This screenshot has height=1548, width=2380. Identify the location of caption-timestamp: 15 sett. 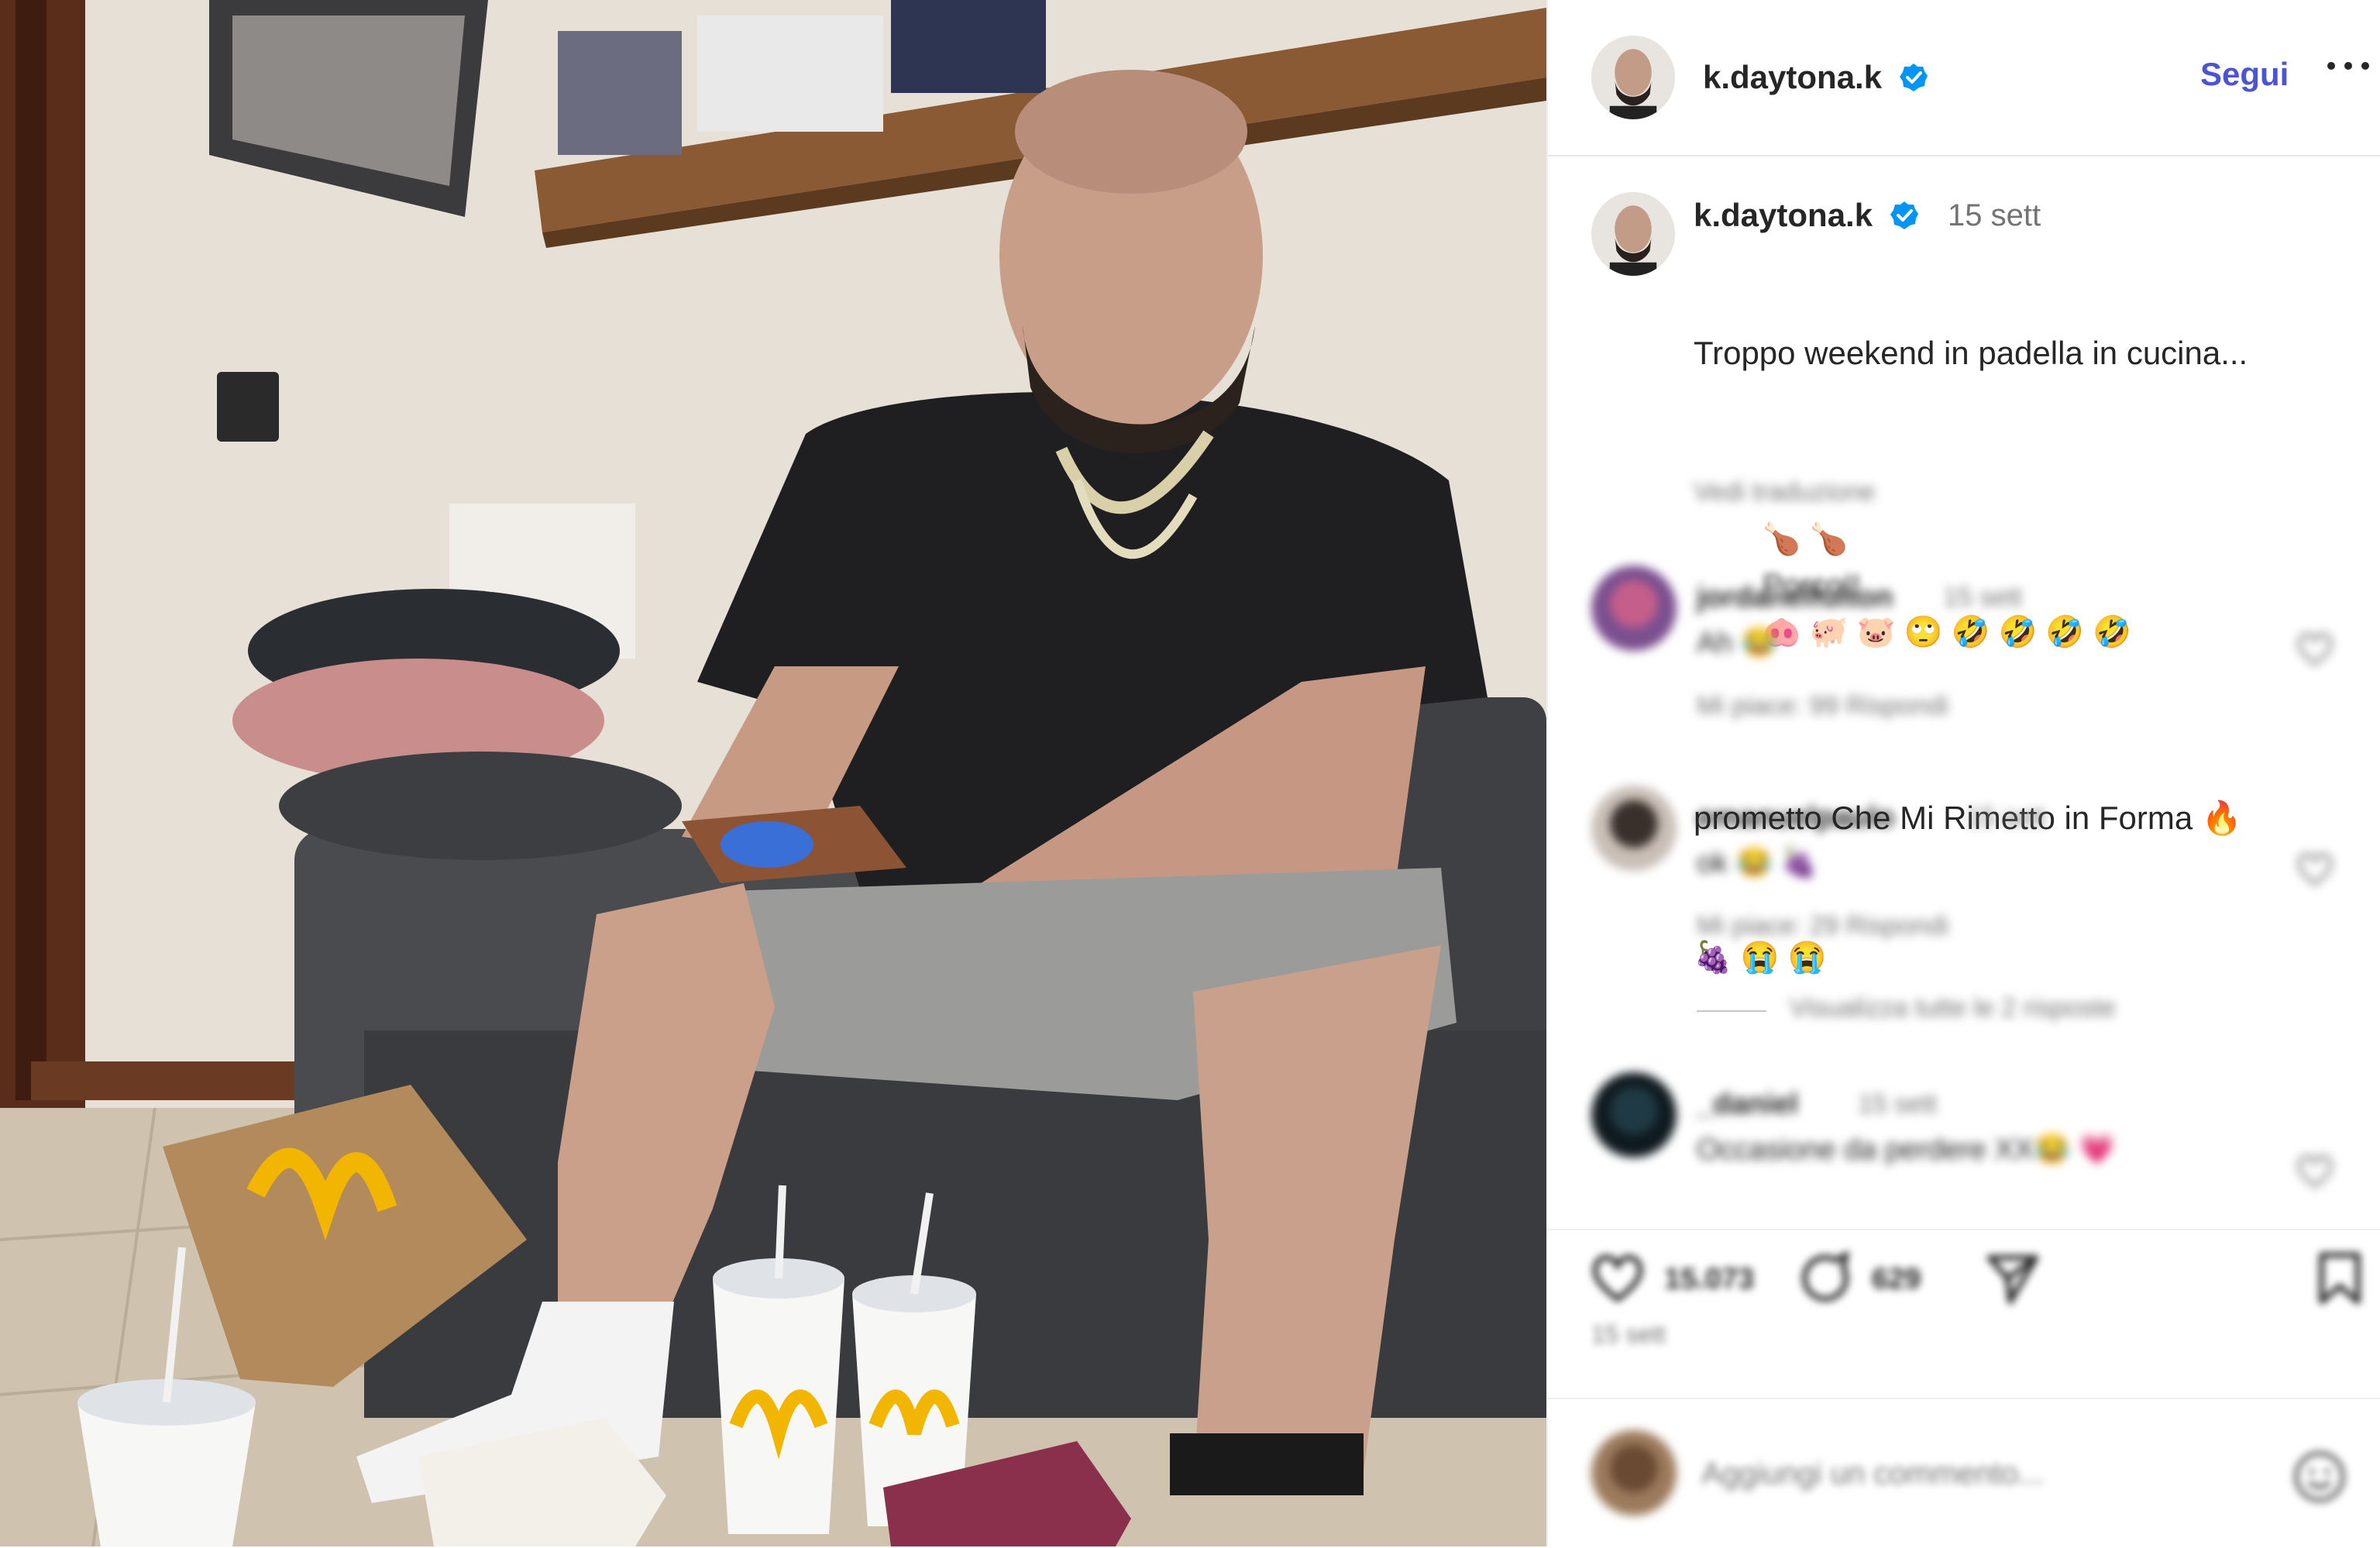
(1994, 215).